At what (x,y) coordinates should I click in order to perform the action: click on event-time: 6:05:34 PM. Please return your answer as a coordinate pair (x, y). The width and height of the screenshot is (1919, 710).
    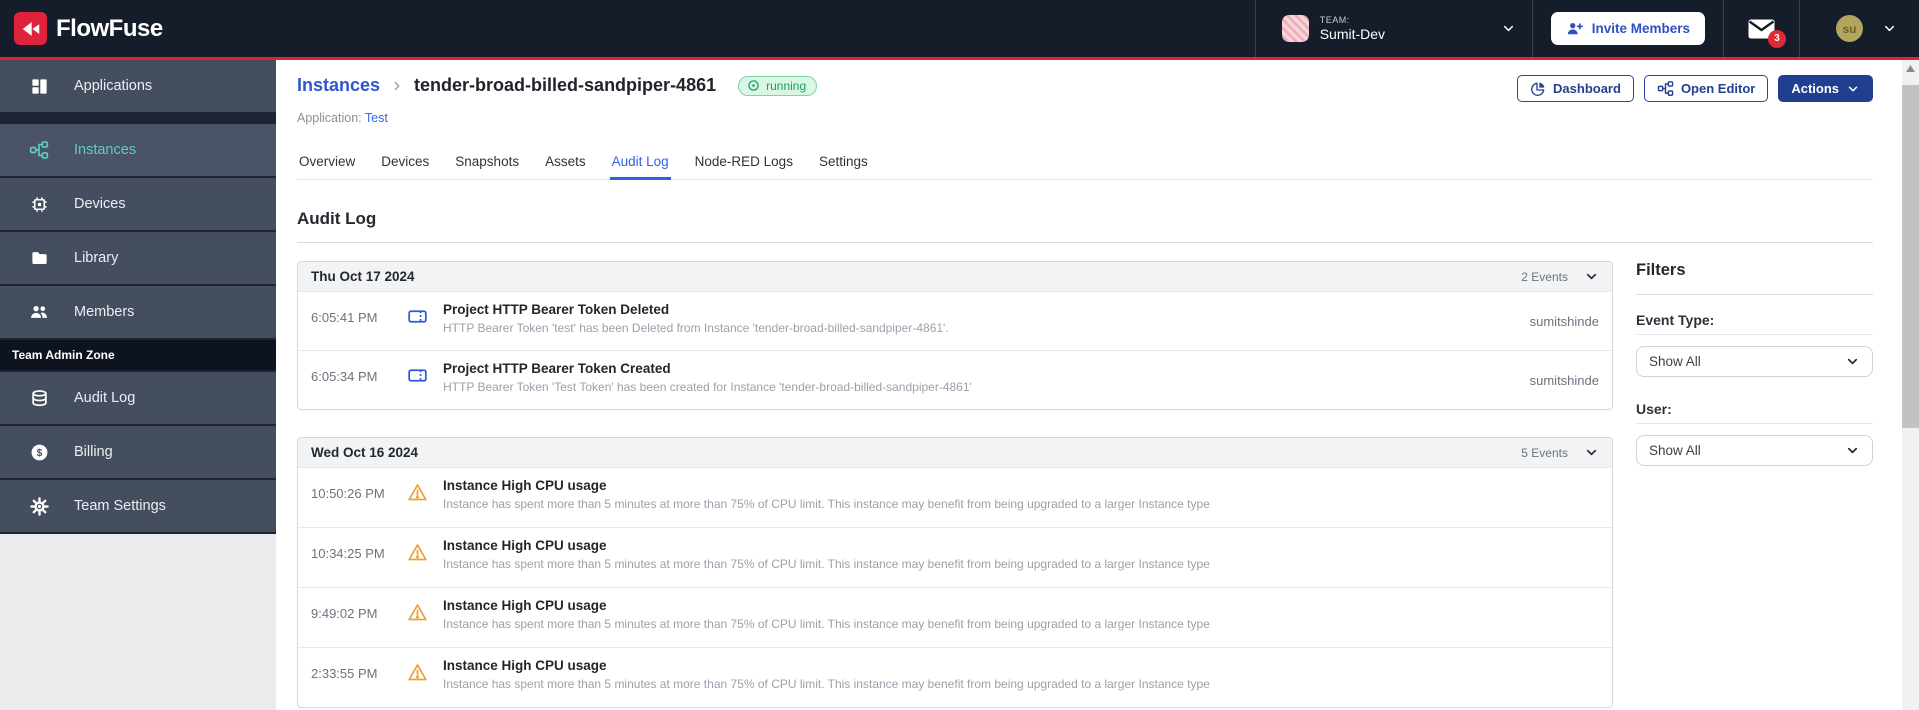
    Looking at the image, I should click on (344, 376).